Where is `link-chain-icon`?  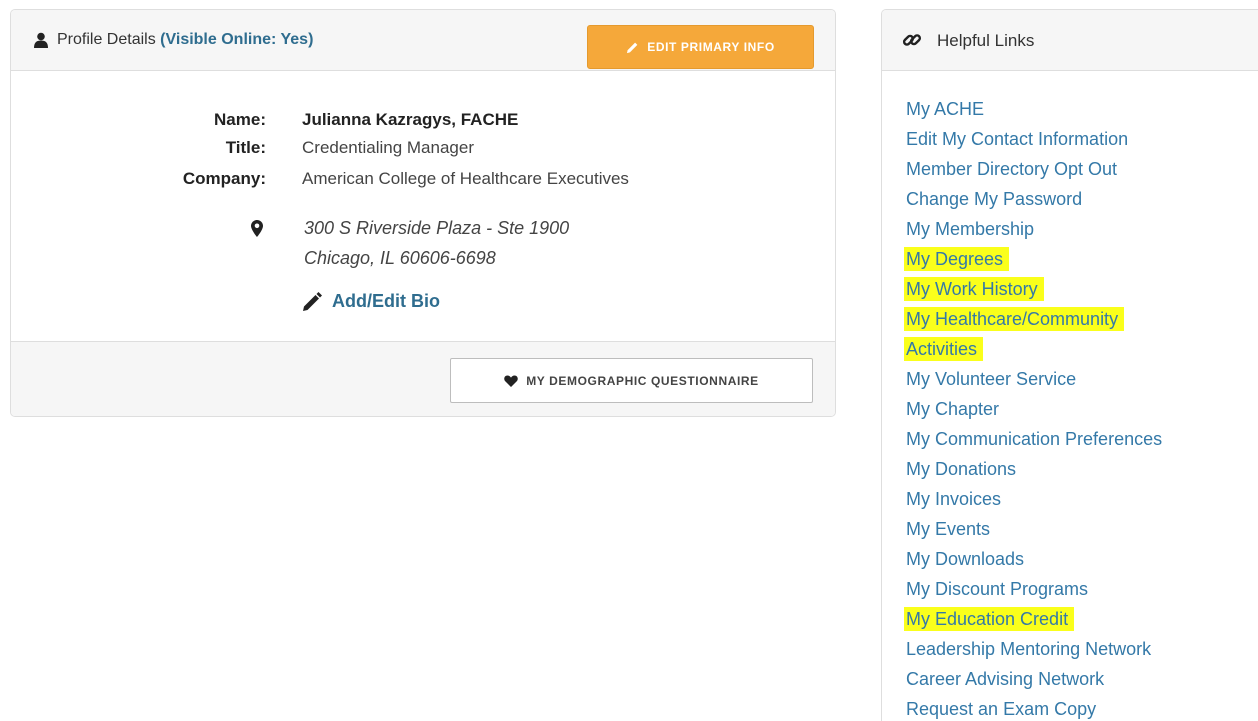 link-chain-icon is located at coordinates (912, 40).